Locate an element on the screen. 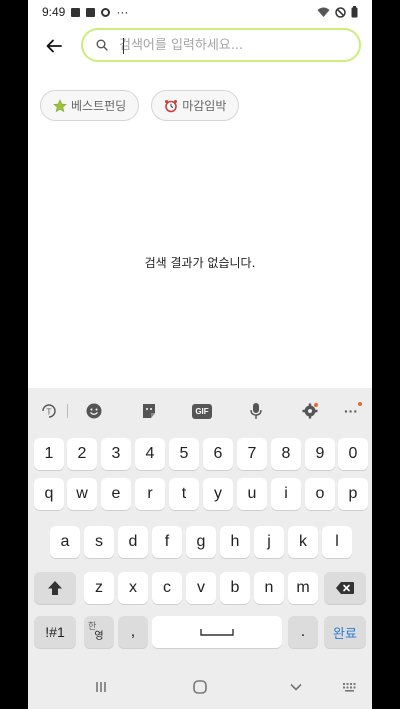 The image size is (400, 709). home-button is located at coordinates (200, 689).